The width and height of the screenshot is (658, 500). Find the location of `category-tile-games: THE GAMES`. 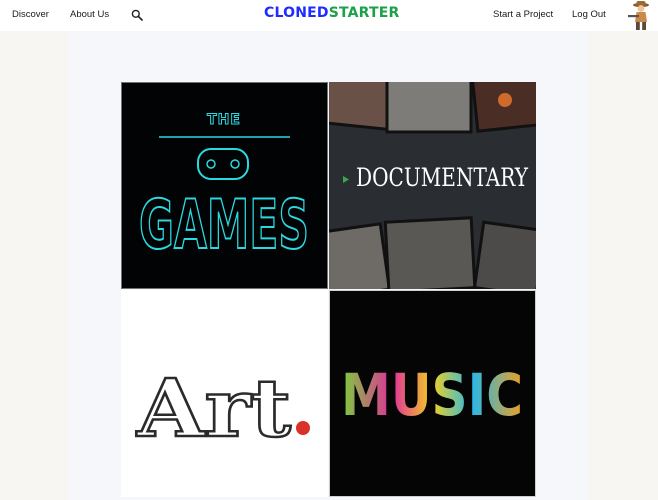

category-tile-games: THE GAMES is located at coordinates (224, 185).